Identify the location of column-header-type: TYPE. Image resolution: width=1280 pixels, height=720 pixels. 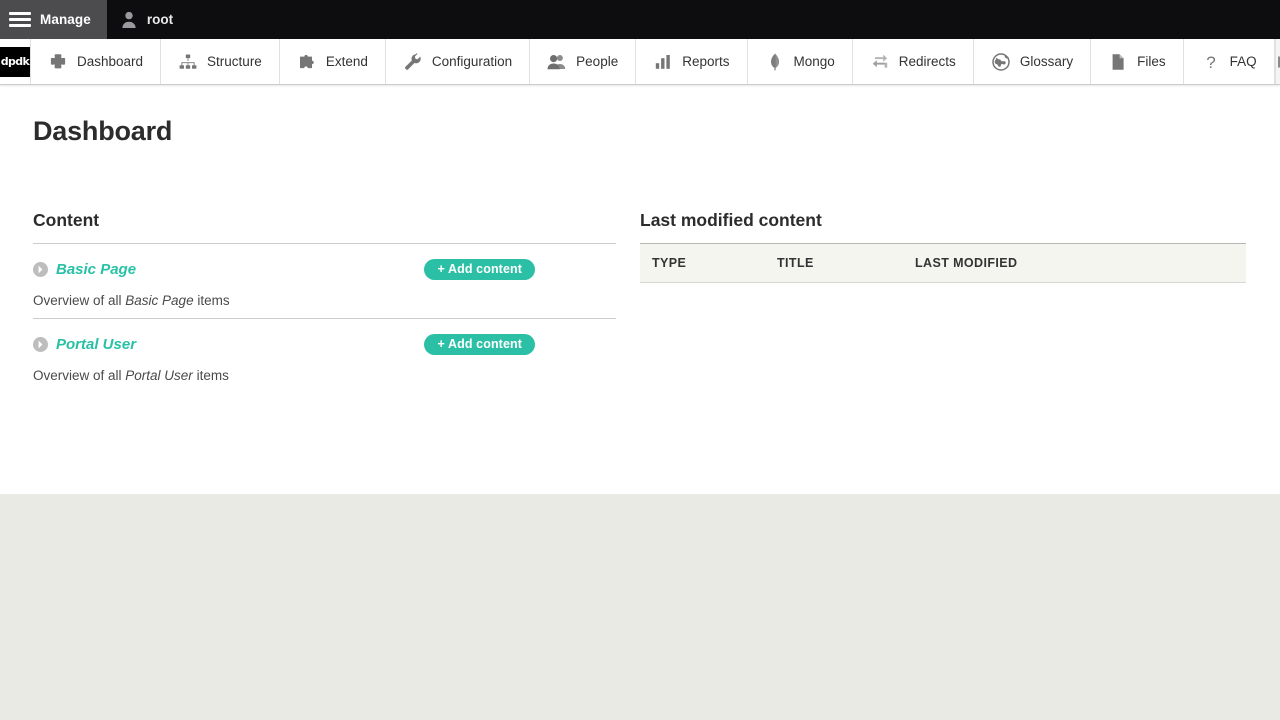
(702, 263).